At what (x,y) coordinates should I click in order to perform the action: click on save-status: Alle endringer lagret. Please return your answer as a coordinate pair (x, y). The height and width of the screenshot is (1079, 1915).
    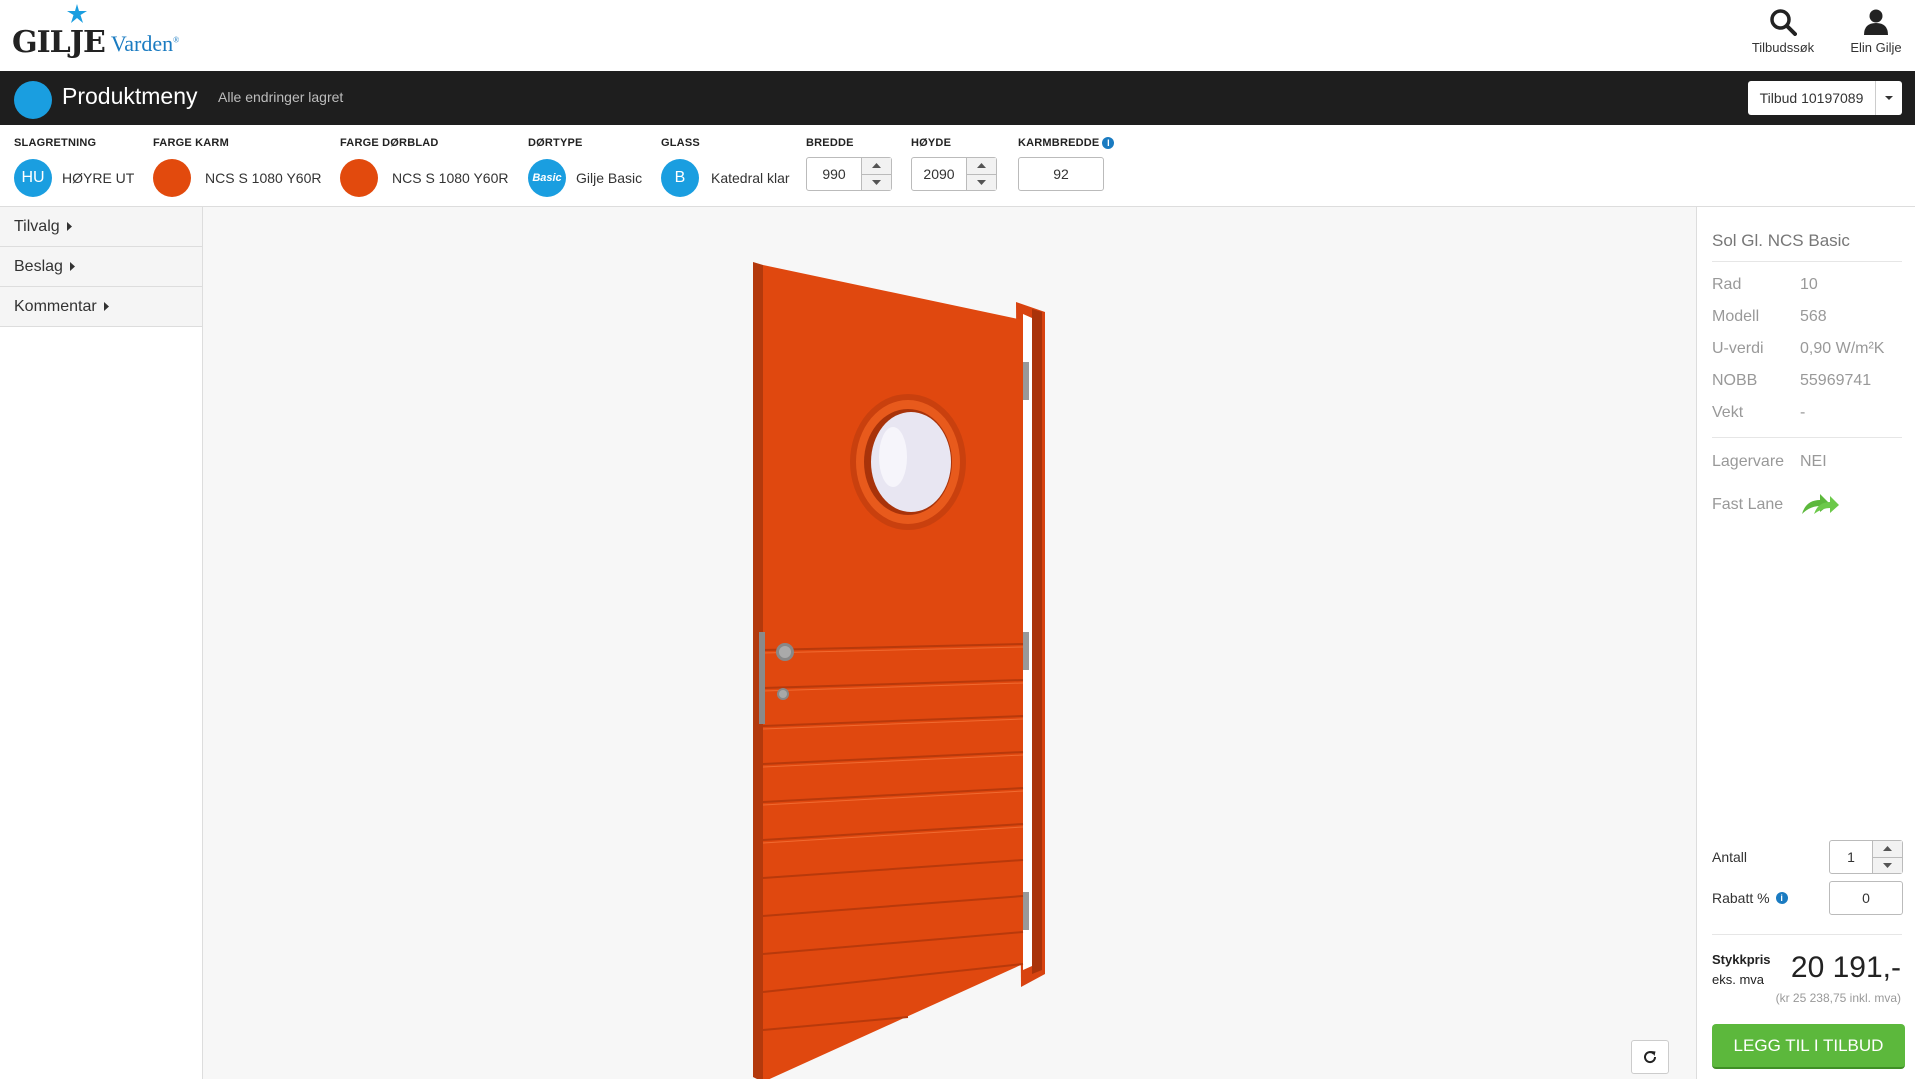
    Looking at the image, I should click on (281, 97).